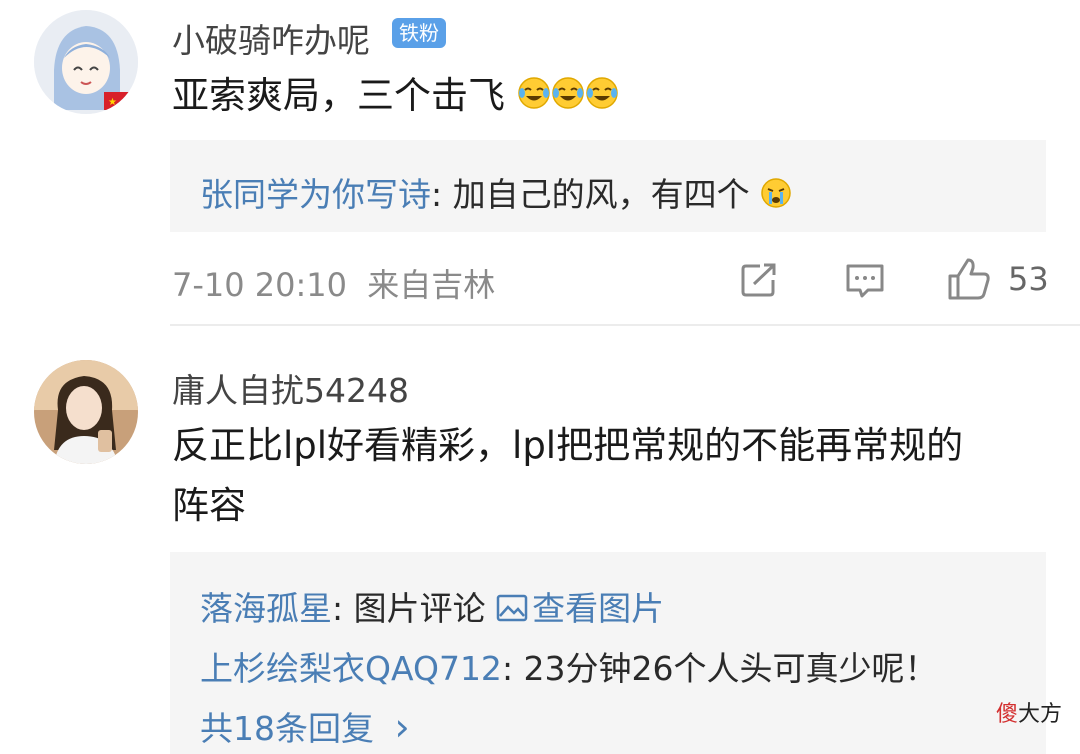 The image size is (1080, 754). Describe the element at coordinates (776, 197) in the screenshot. I see `crying-emoji` at that location.